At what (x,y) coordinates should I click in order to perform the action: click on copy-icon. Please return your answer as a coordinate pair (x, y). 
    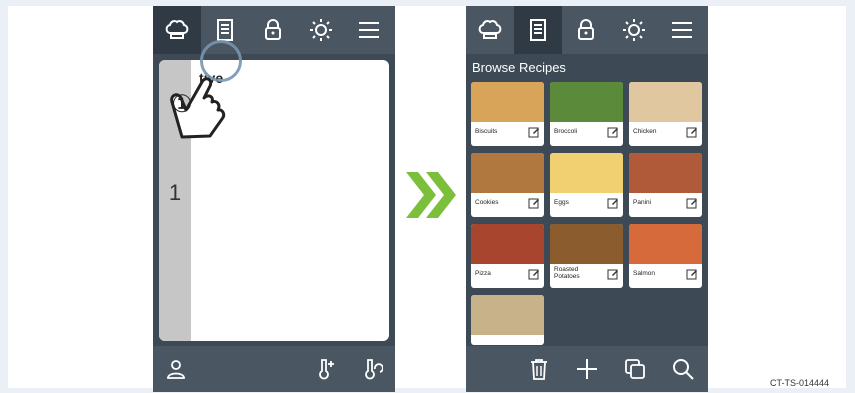
    Looking at the image, I should click on (635, 369).